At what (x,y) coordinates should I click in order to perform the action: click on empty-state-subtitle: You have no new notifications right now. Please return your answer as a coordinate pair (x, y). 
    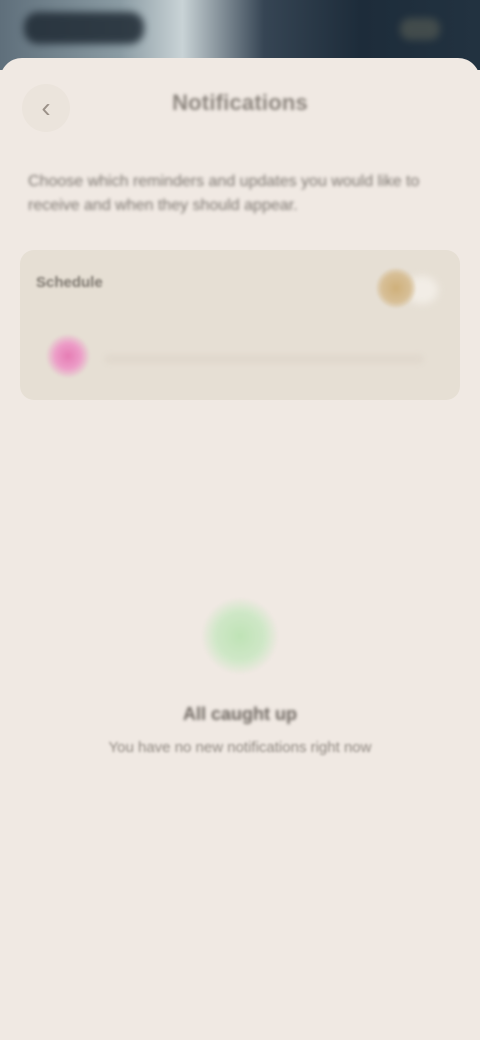
    Looking at the image, I should click on (240, 747).